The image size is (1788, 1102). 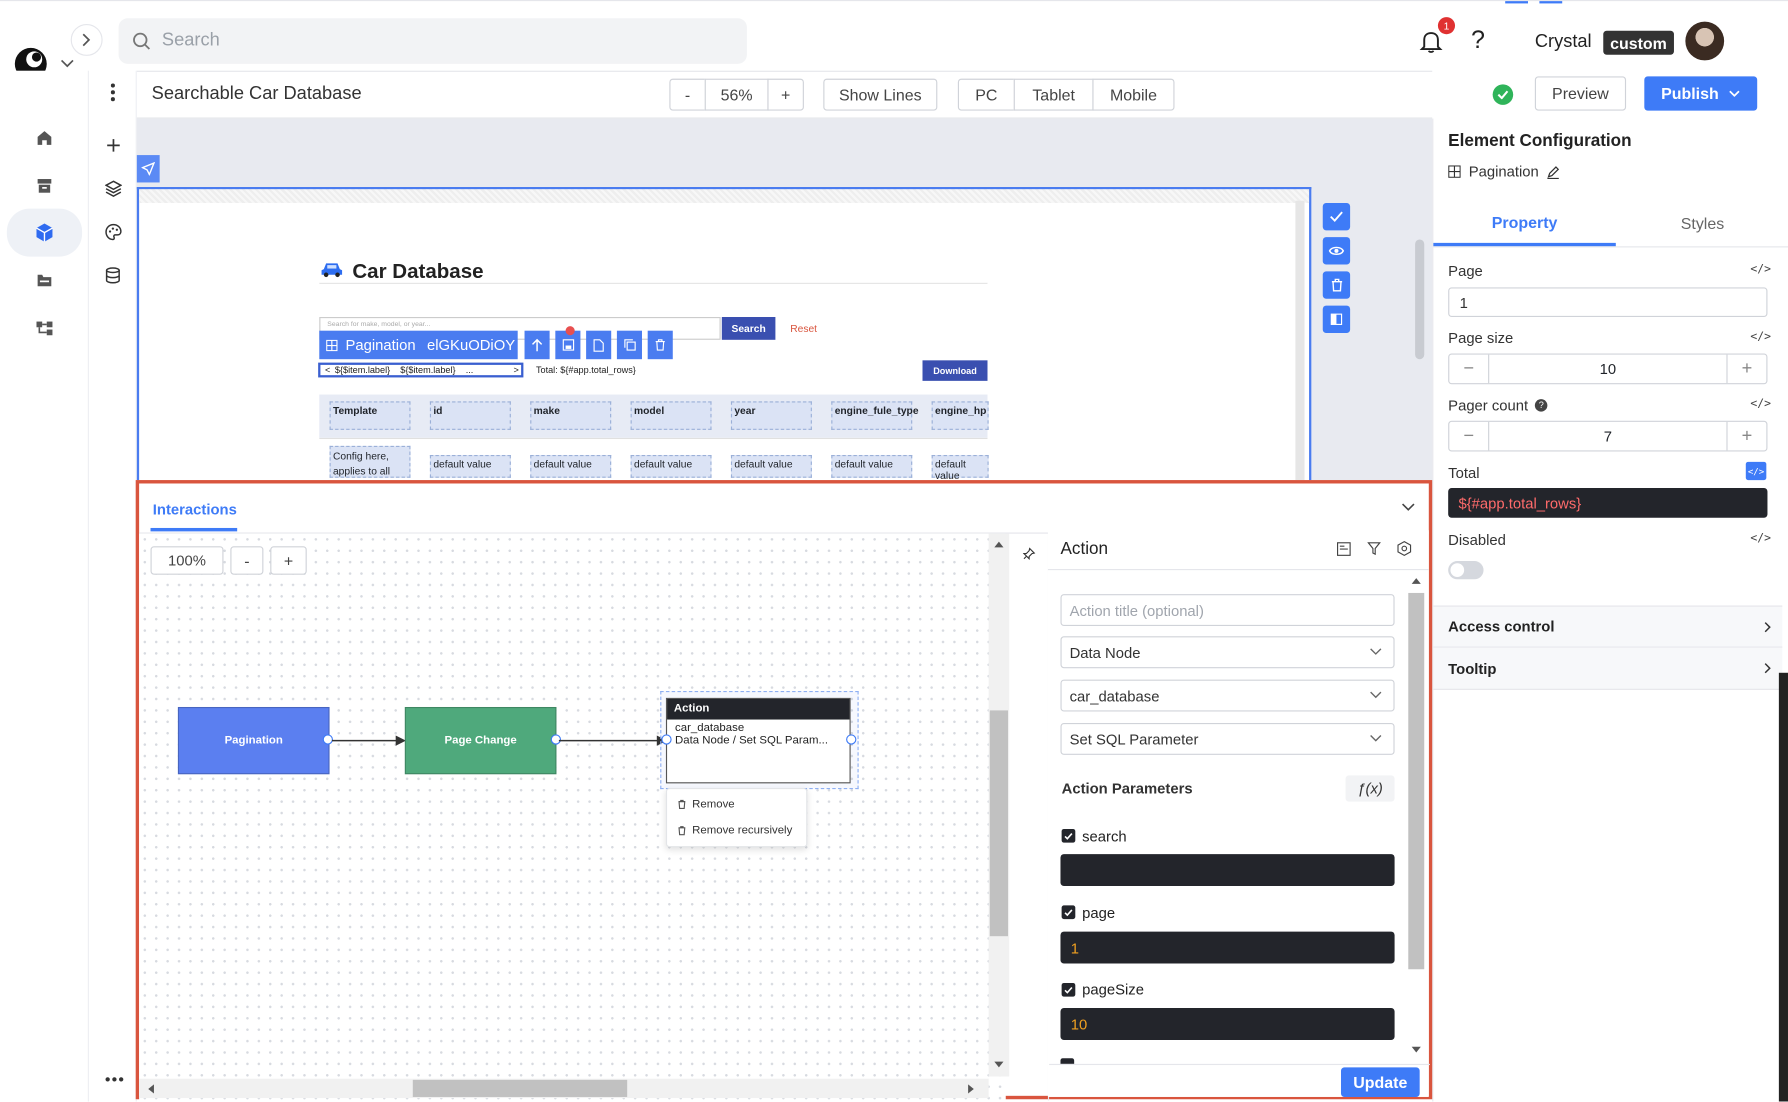 I want to click on workflow-icon, so click(x=44, y=328).